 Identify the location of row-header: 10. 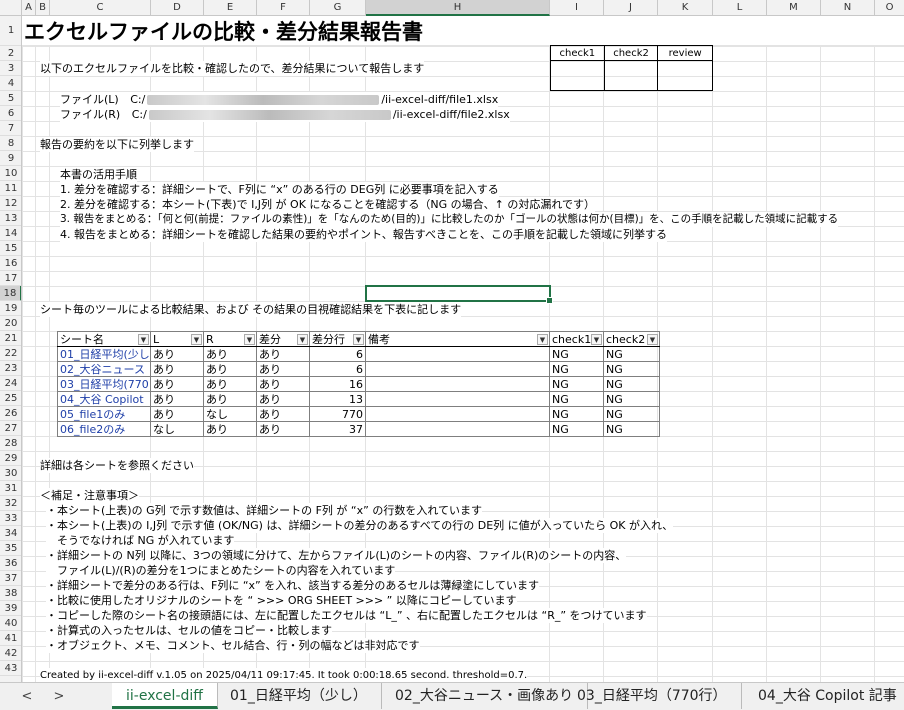
(10, 173).